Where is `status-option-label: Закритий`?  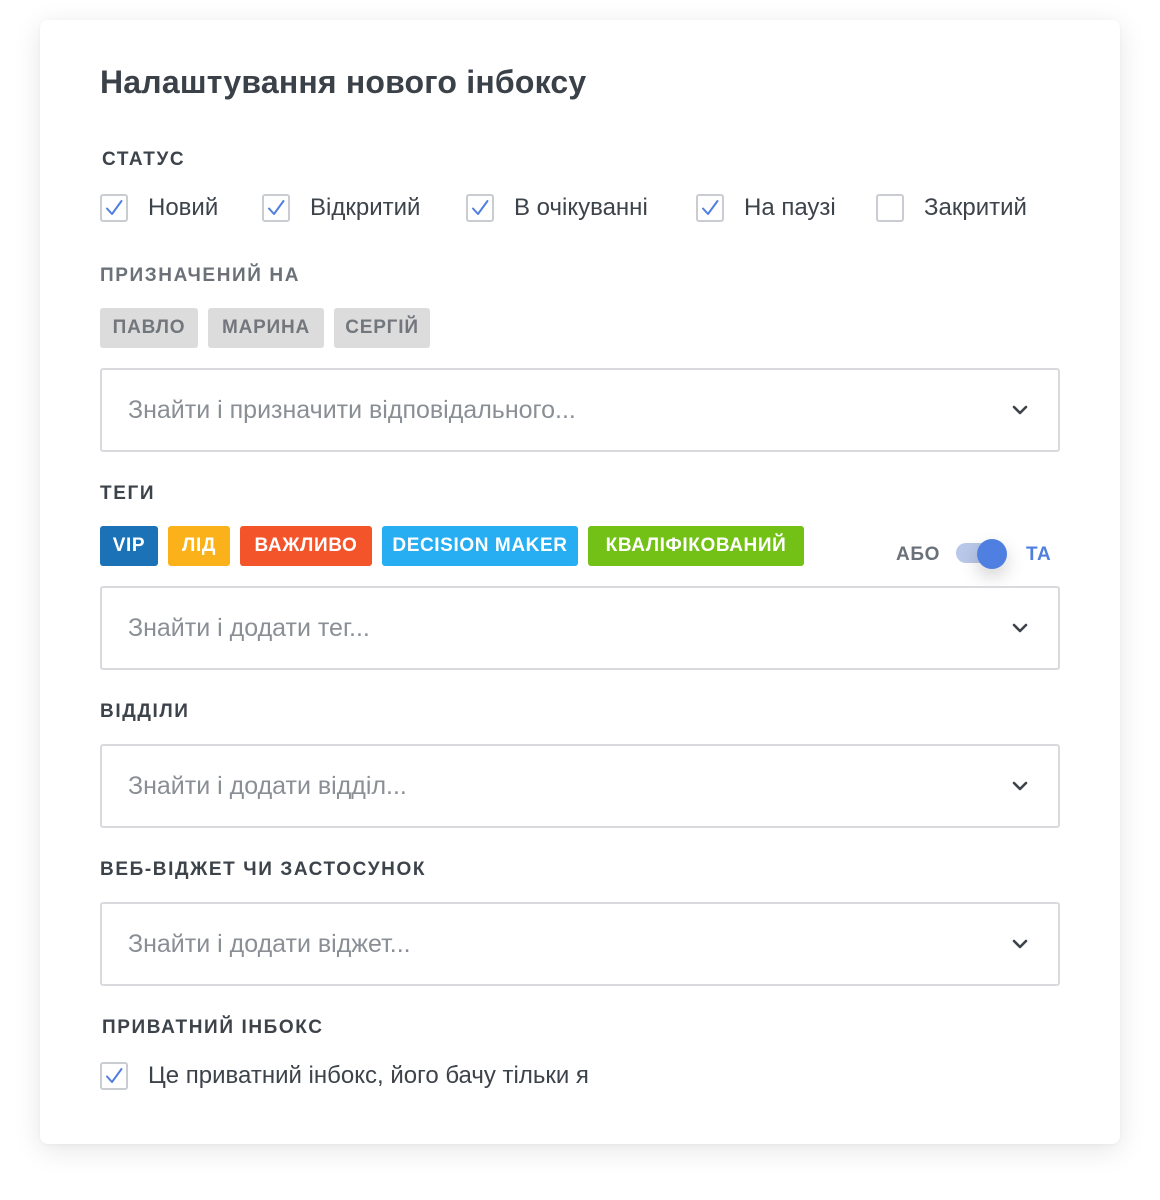 status-option-label: Закритий is located at coordinates (975, 207).